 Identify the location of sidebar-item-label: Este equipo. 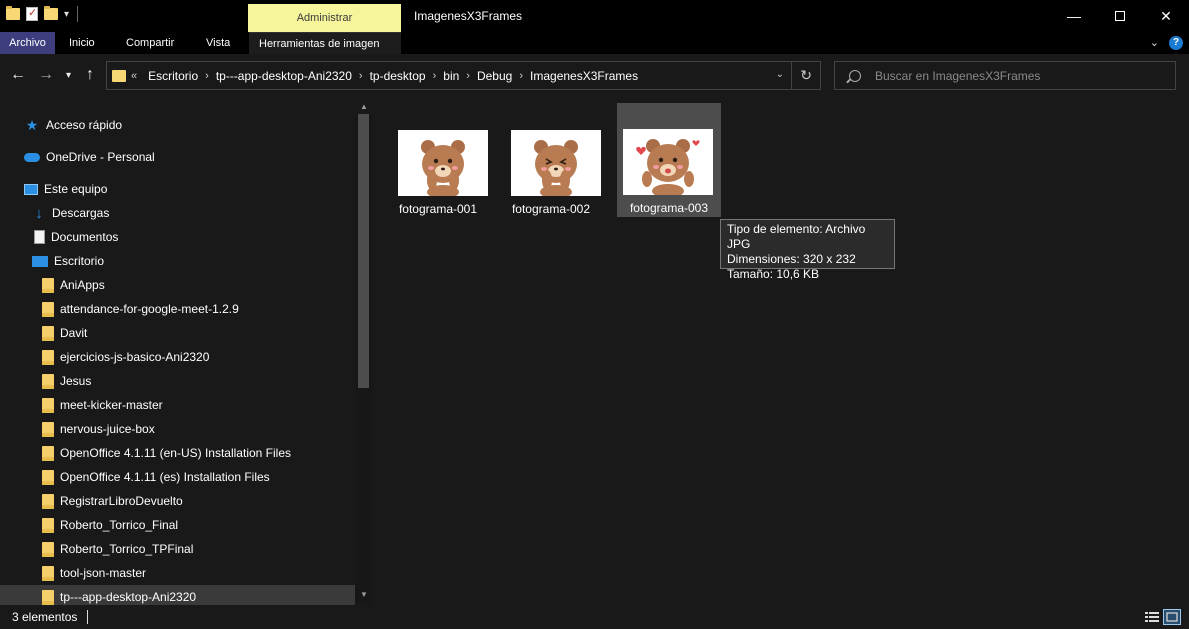
(76, 189).